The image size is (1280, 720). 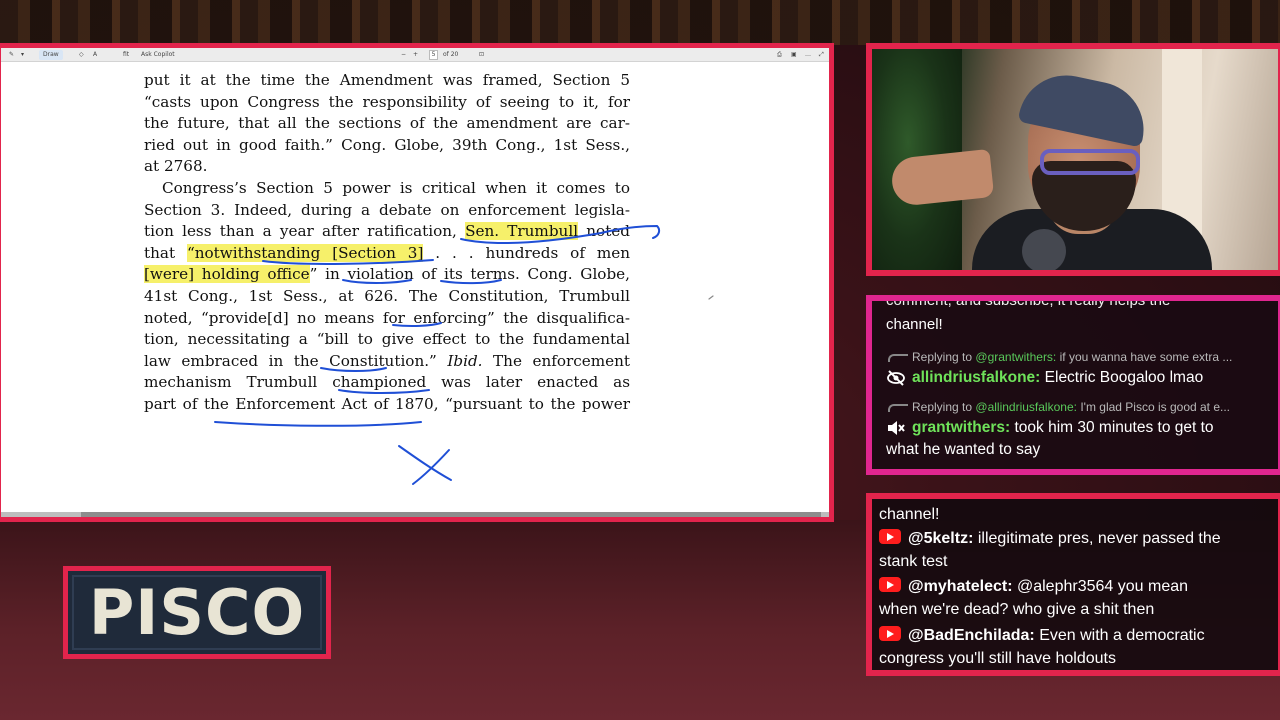 What do you see at coordinates (976, 377) in the screenshot?
I see `chat-username: allindriusfalkone:` at bounding box center [976, 377].